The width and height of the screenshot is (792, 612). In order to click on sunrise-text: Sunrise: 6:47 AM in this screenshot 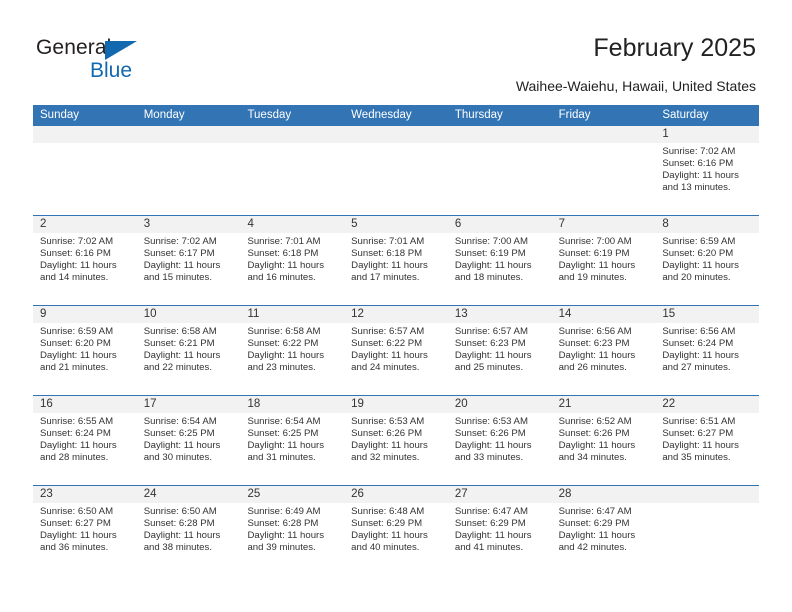, I will do `click(491, 511)`.